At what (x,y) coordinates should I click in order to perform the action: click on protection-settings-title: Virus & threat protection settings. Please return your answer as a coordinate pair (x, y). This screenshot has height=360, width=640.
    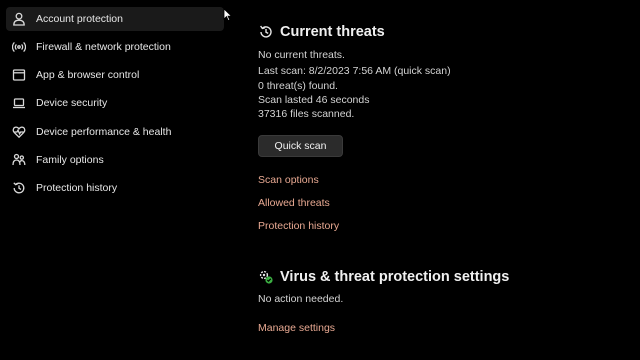
    Looking at the image, I should click on (383, 277).